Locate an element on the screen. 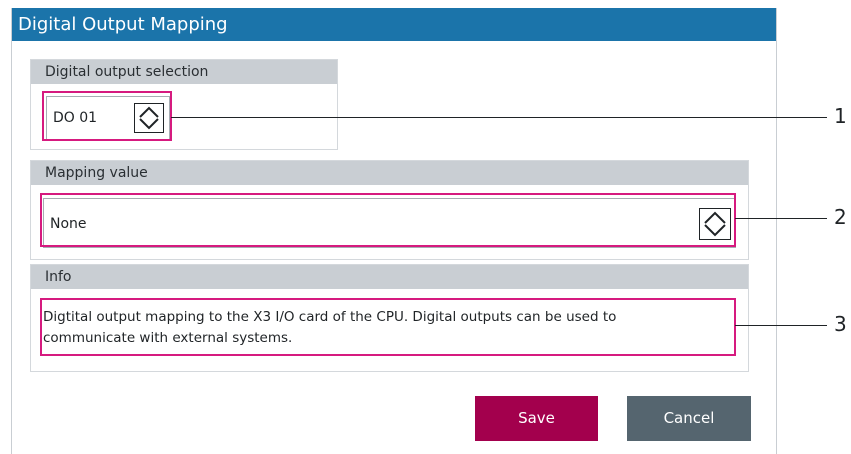  callout-2-number: 2 is located at coordinates (840, 217).